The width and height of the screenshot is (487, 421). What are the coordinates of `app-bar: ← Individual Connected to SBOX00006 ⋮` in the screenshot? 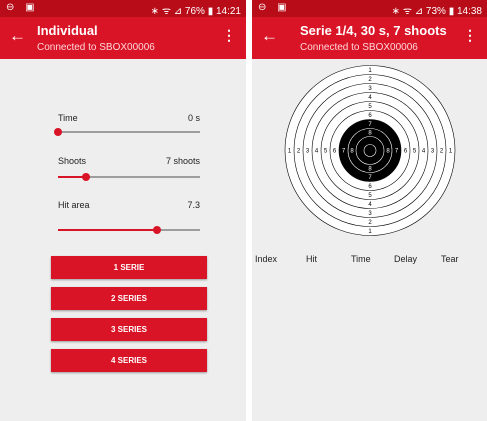 It's located at (123, 38).